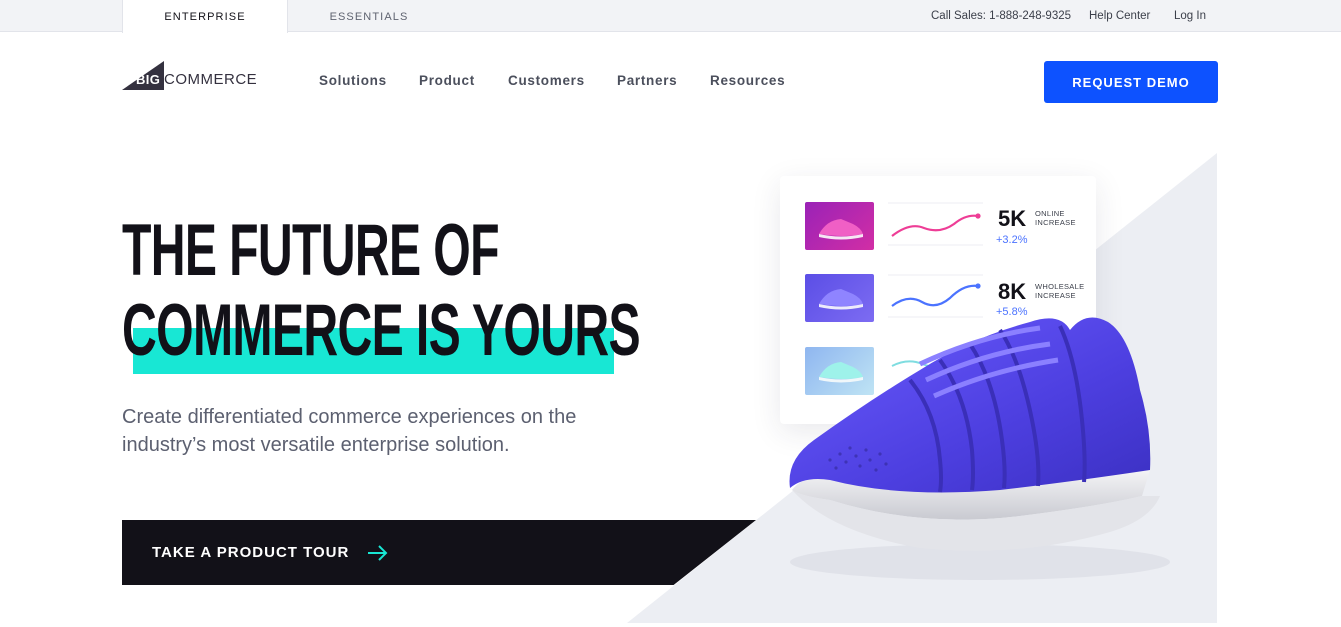  Describe the element at coordinates (1060, 291) in the screenshot. I see `stat-label-wholesale: WHOLESALE INCREASE` at that location.